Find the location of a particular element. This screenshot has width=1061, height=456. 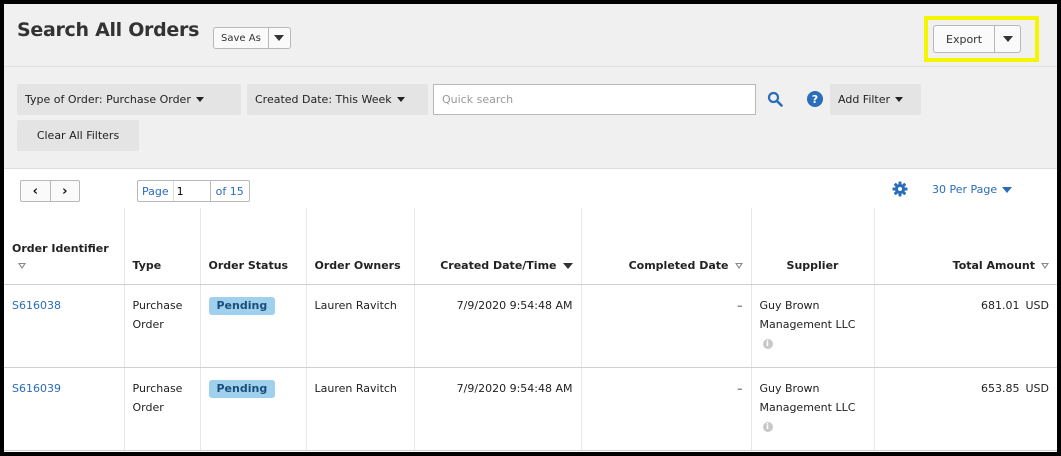

save-as-dropdown-button is located at coordinates (278, 38).